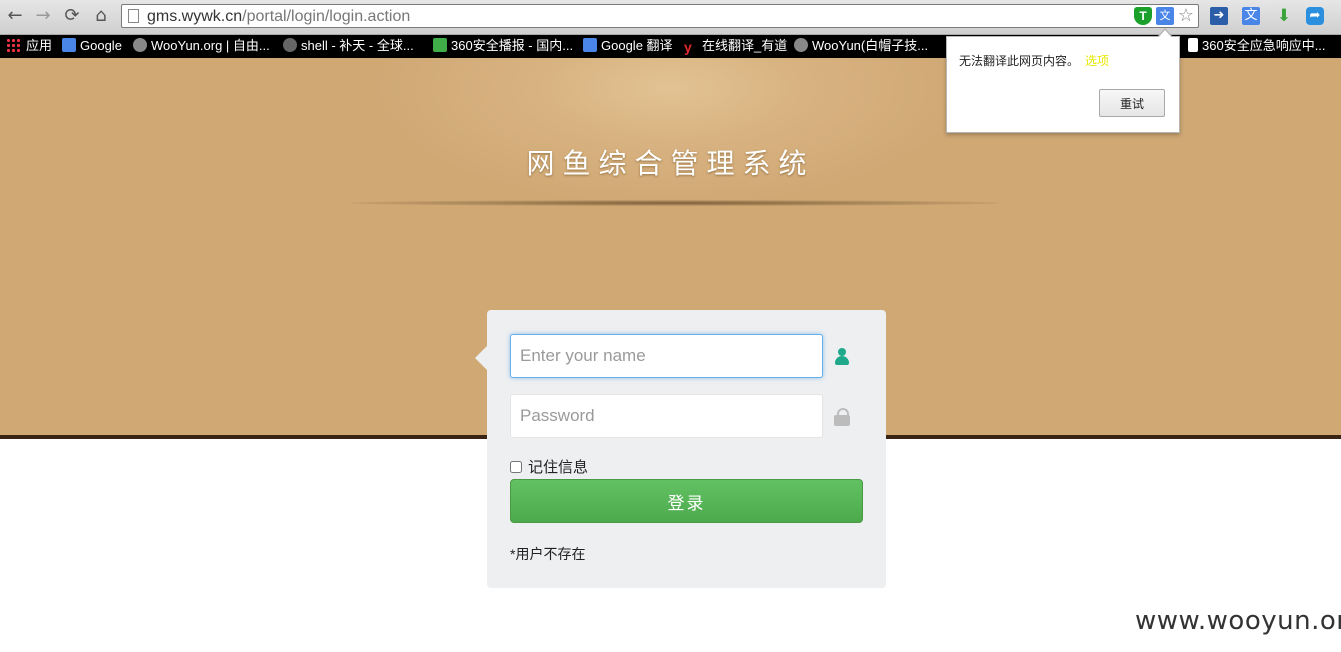 The width and height of the screenshot is (1341, 652). I want to click on remember-me: 记住信息, so click(549, 466).